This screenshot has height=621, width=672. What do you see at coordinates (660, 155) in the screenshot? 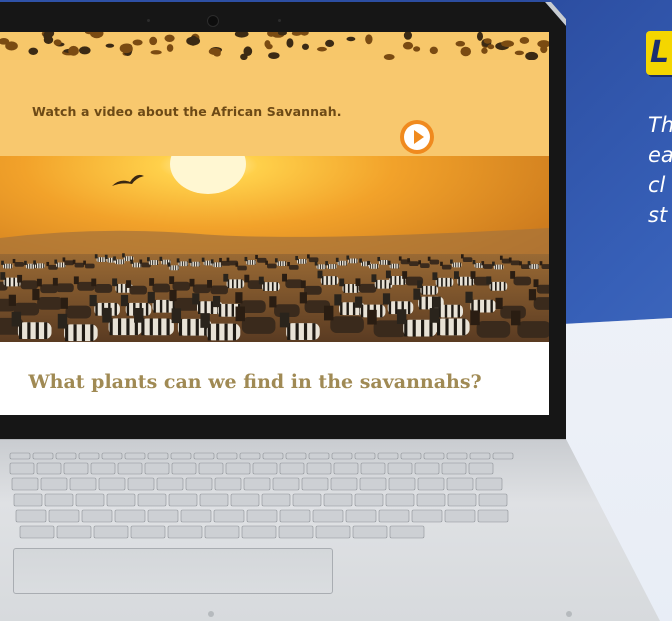
I see `side-line-2: ea` at bounding box center [660, 155].